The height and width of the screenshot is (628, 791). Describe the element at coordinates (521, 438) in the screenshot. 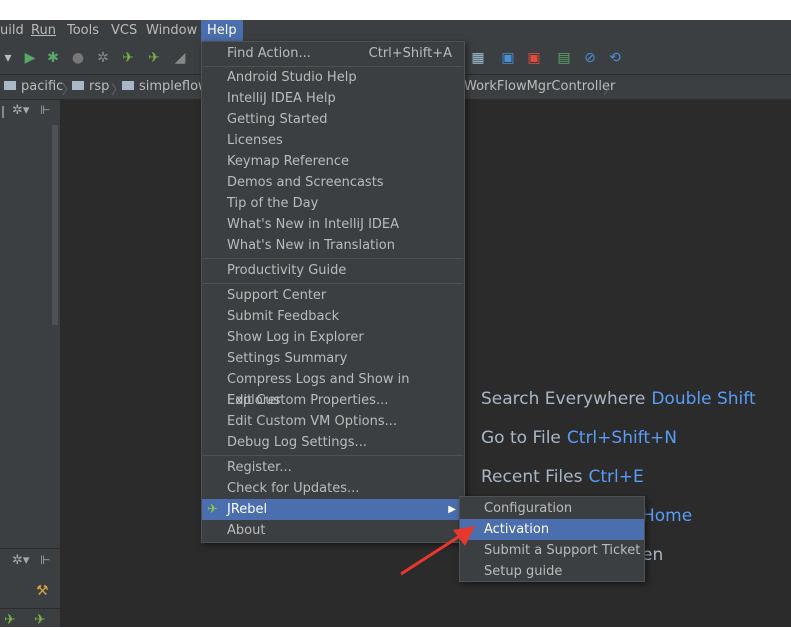

I see `hint-label: Go to File` at that location.